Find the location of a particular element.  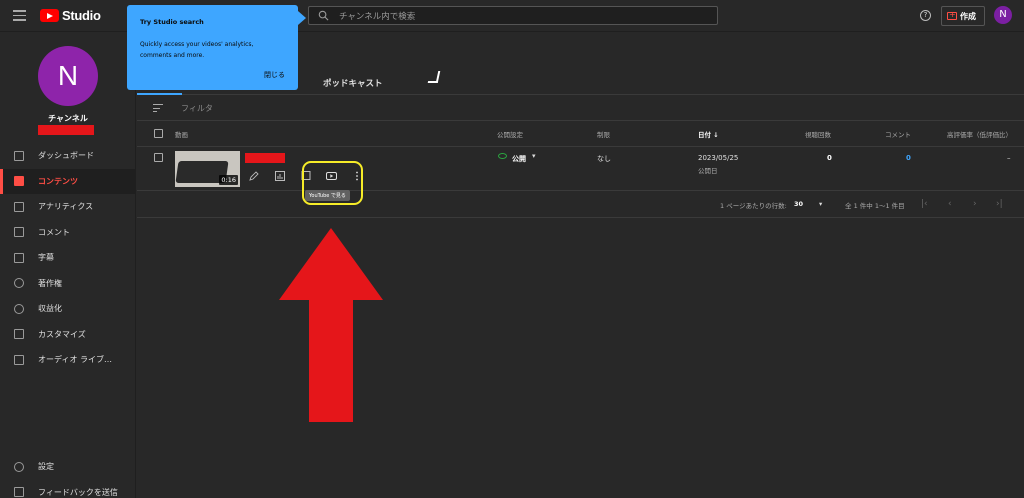

next-page-icon: › is located at coordinates (975, 204).